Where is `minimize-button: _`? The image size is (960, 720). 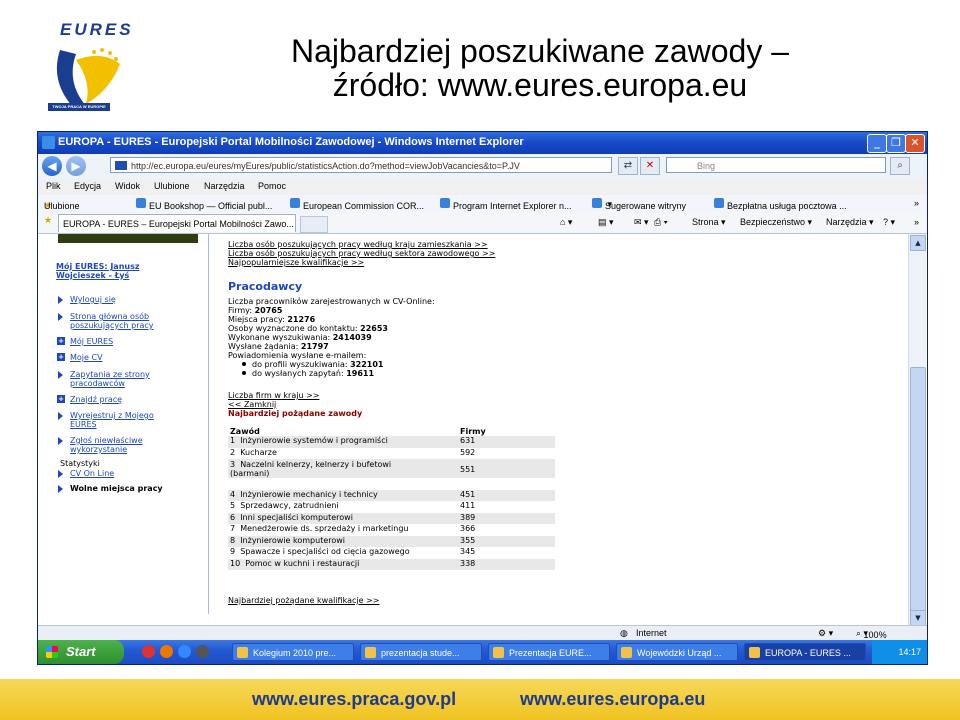
minimize-button: _ is located at coordinates (877, 143).